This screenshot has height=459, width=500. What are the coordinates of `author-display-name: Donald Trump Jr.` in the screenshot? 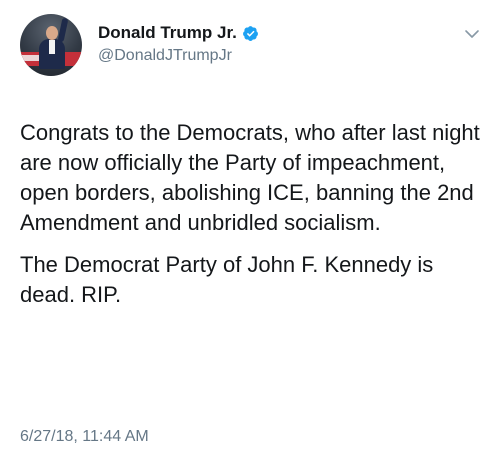 It's located at (167, 33).